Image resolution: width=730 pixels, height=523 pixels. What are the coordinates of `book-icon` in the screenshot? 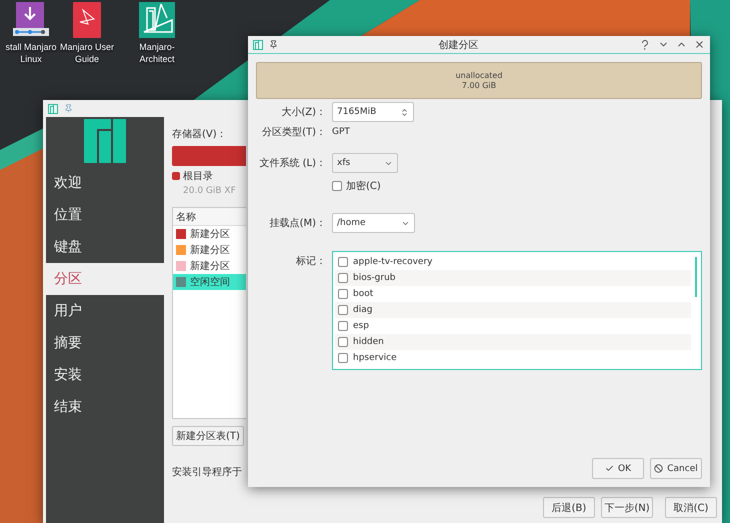 It's located at (87, 20).